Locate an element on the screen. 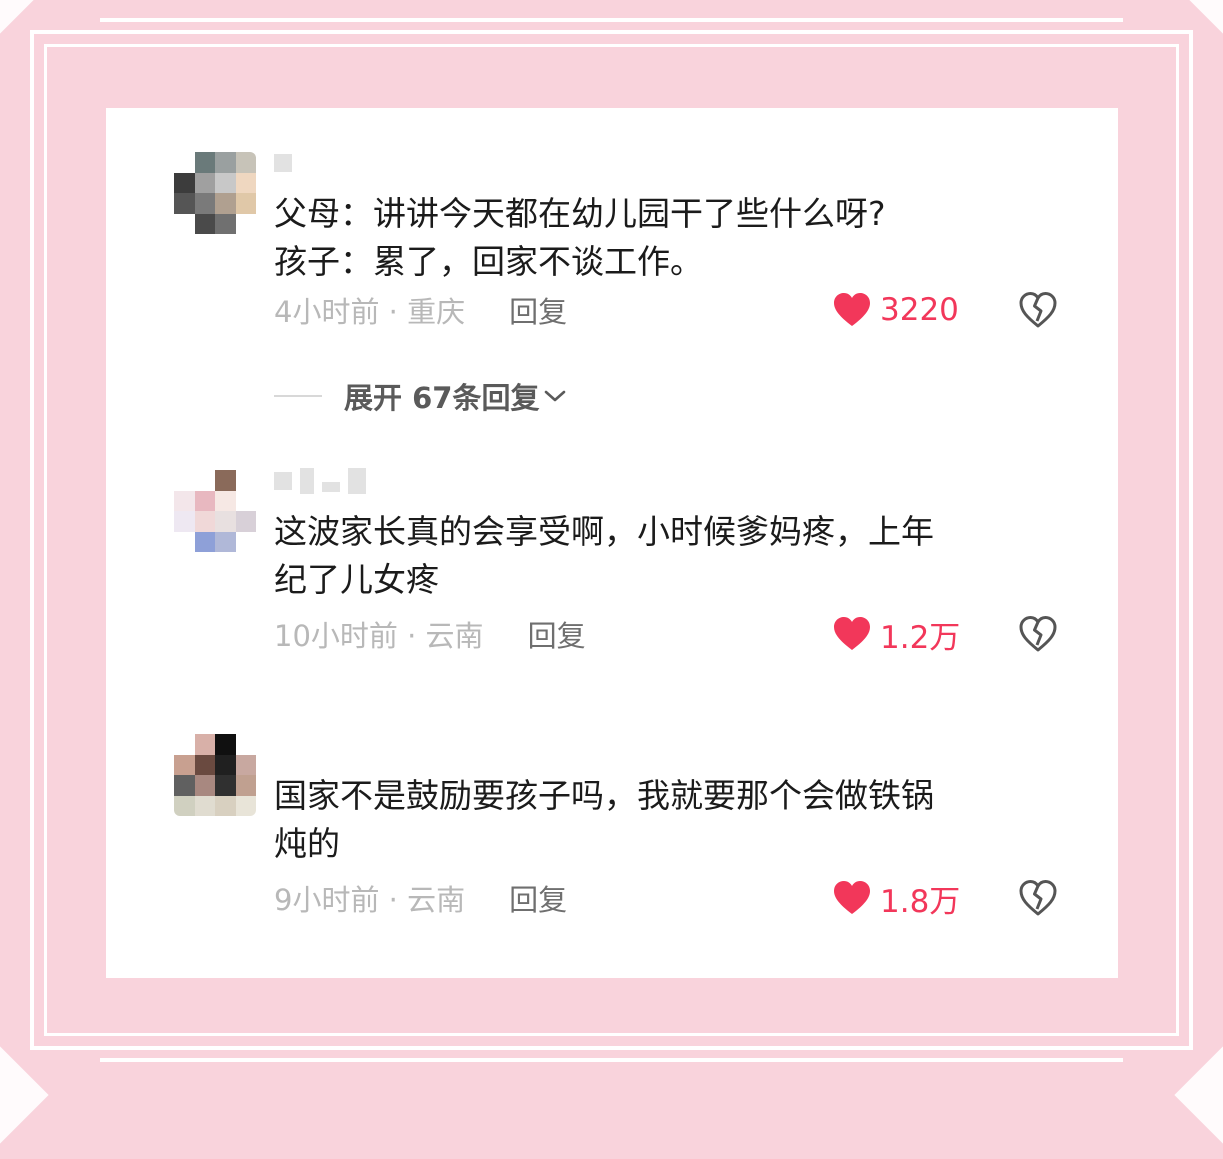  expand-replies-label: 展开 67条回复 is located at coordinates (442, 398).